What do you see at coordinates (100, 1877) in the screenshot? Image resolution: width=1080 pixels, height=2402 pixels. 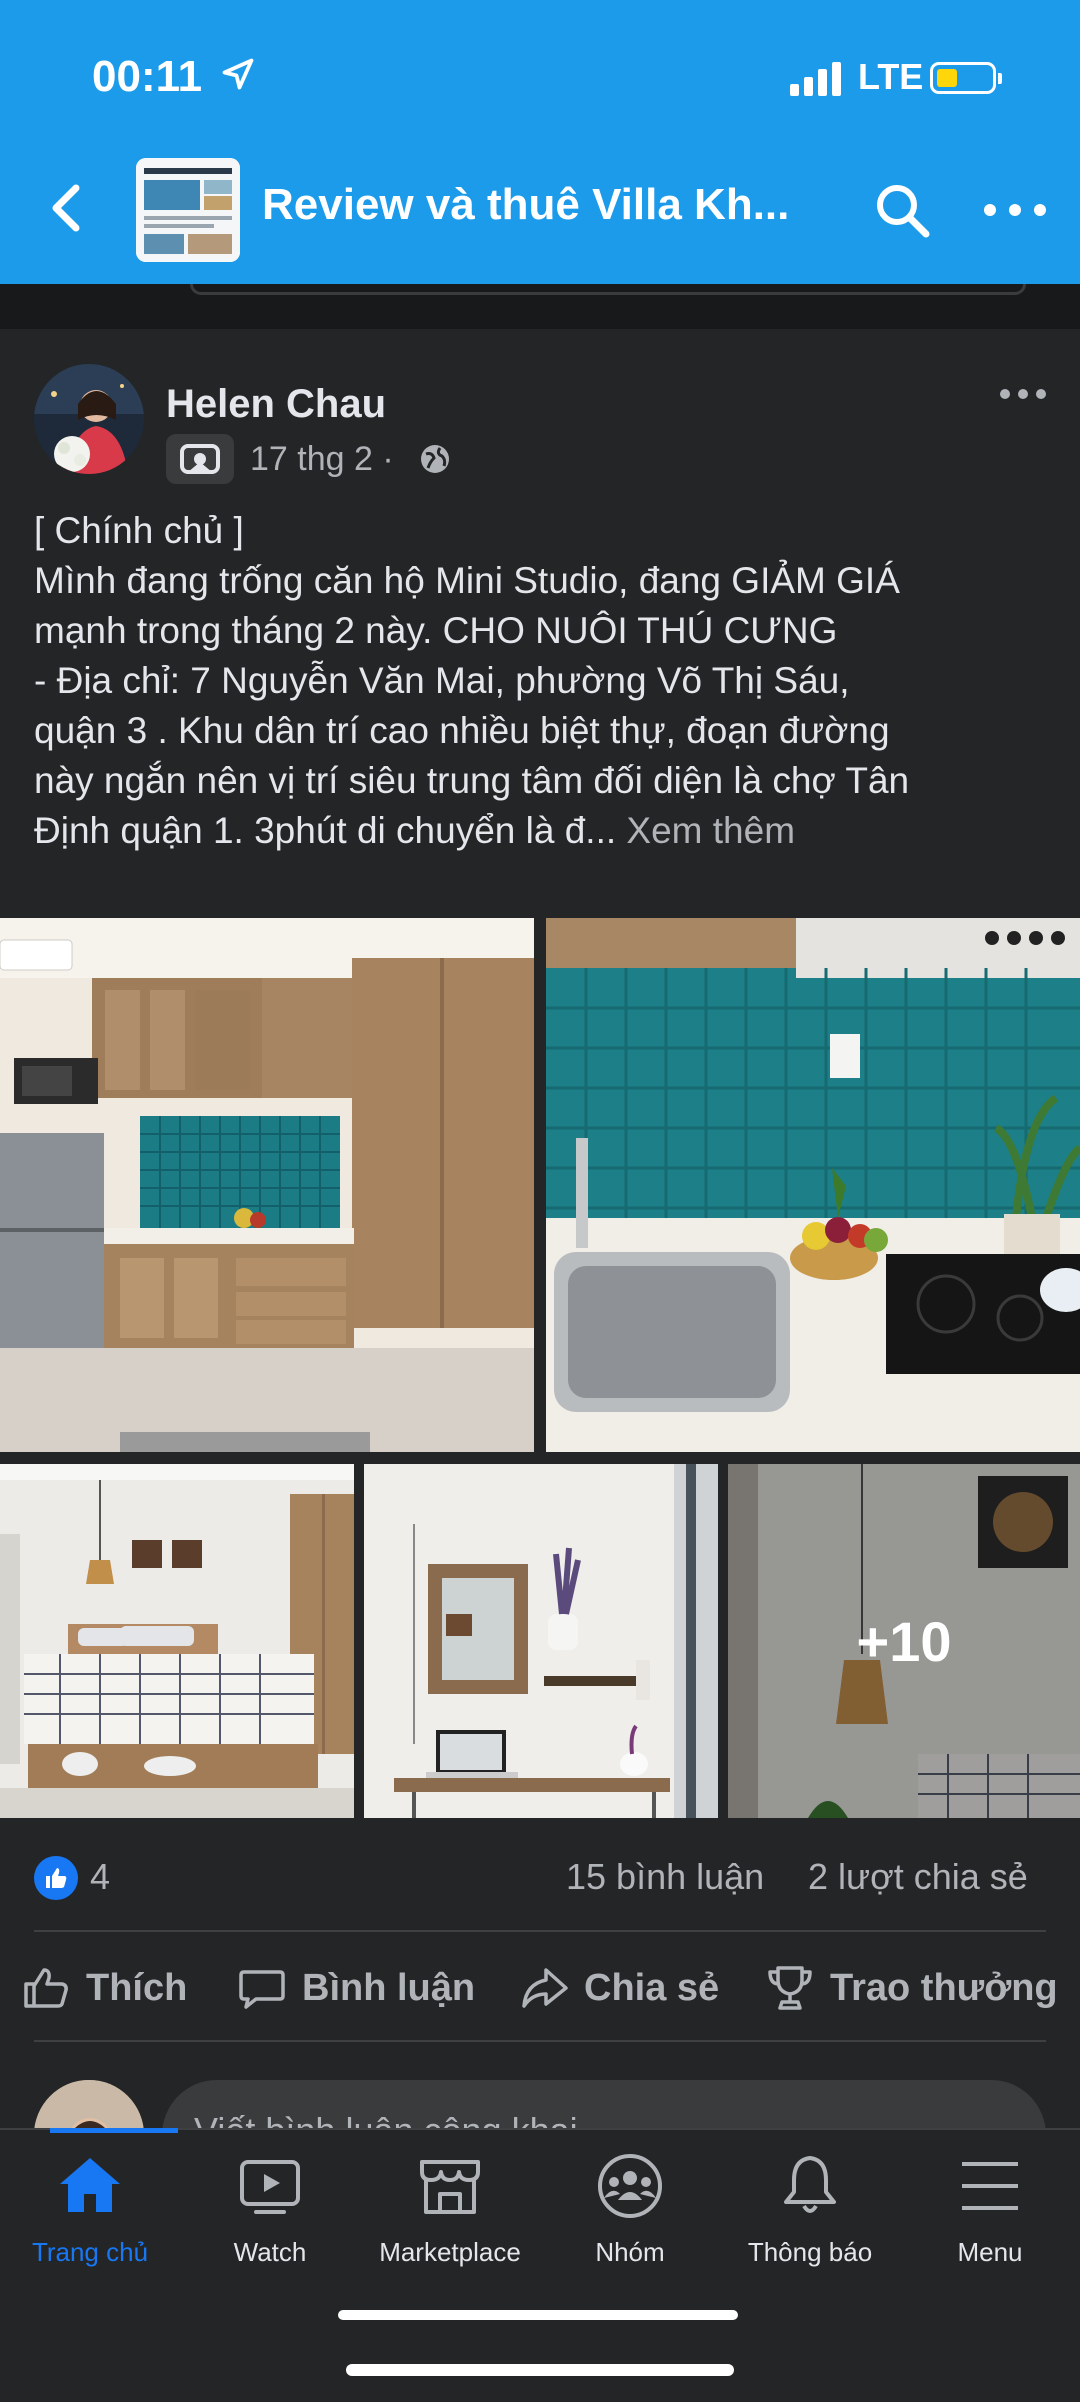 I see `like-count: 4` at bounding box center [100, 1877].